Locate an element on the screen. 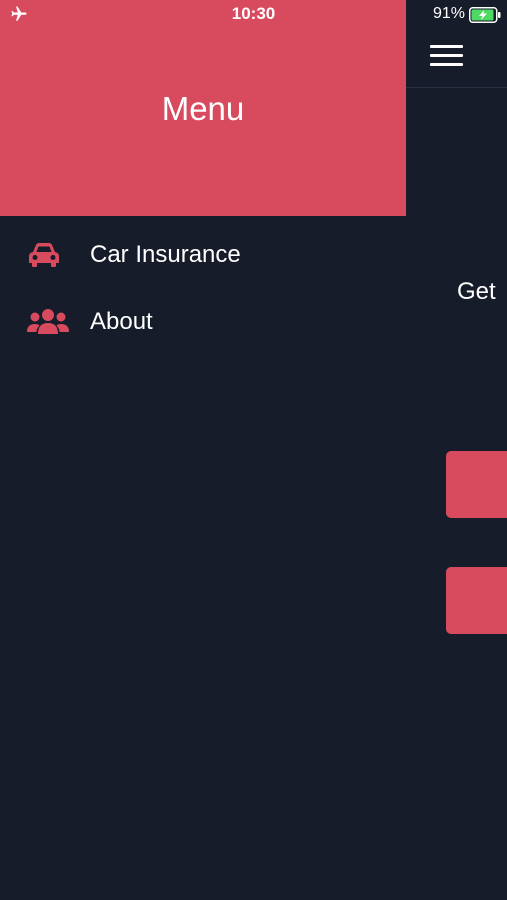 This screenshot has width=507, height=900. hamburger-icon is located at coordinates (446, 56).